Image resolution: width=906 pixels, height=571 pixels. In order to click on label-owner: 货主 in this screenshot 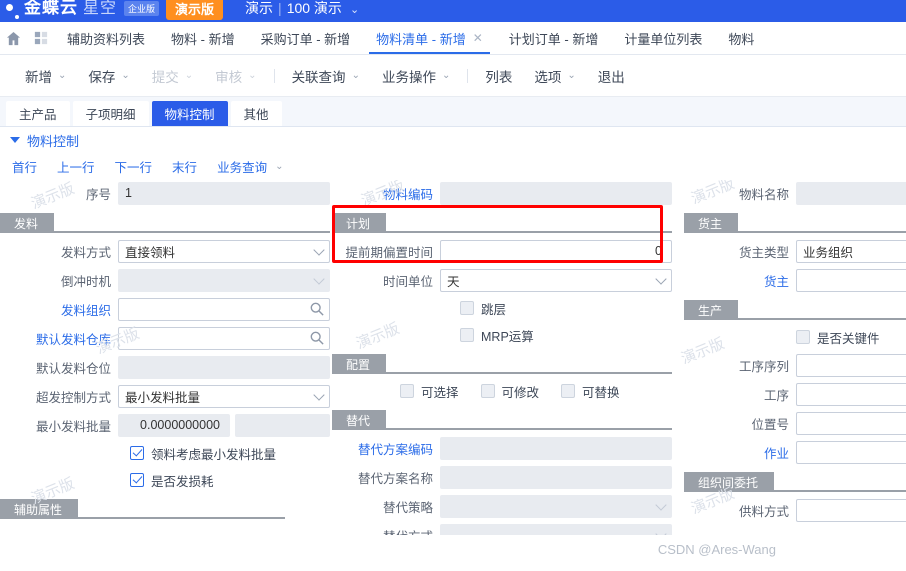, I will do `click(740, 280)`.